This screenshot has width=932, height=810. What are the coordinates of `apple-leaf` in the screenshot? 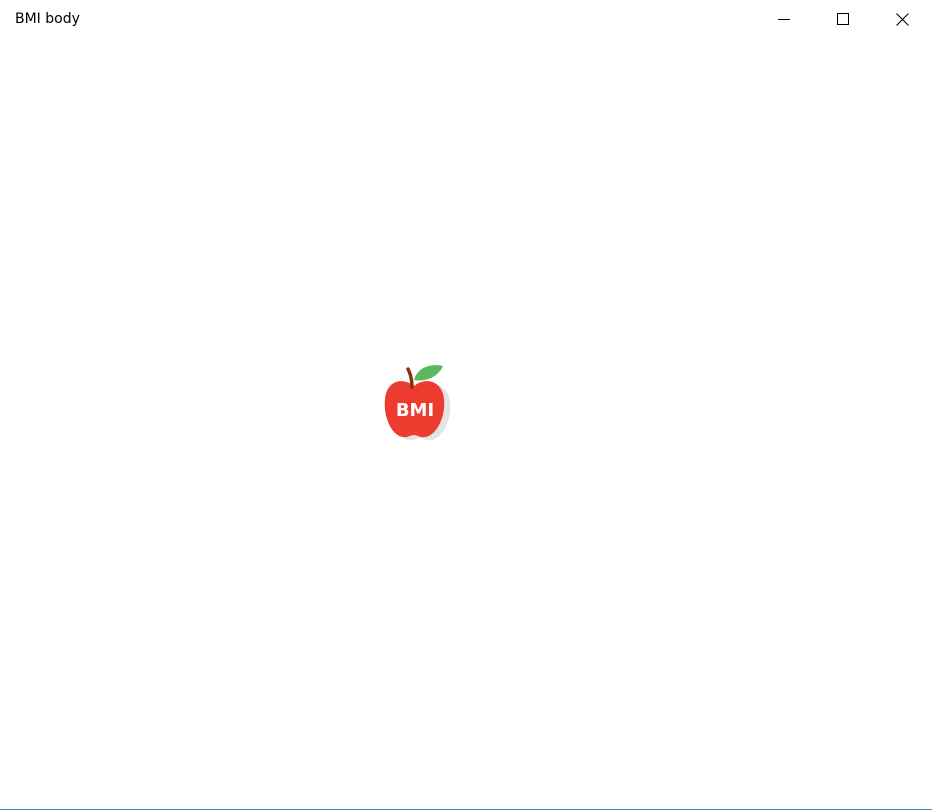 It's located at (428, 373).